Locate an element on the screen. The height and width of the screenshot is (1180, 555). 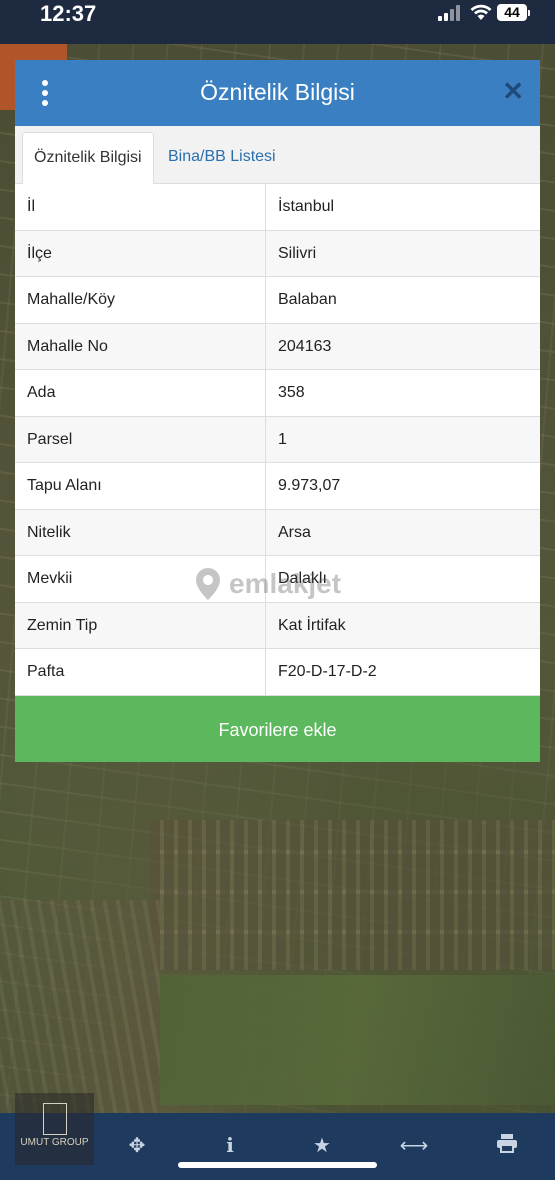
row-value: Kat İrtifak is located at coordinates (312, 625).